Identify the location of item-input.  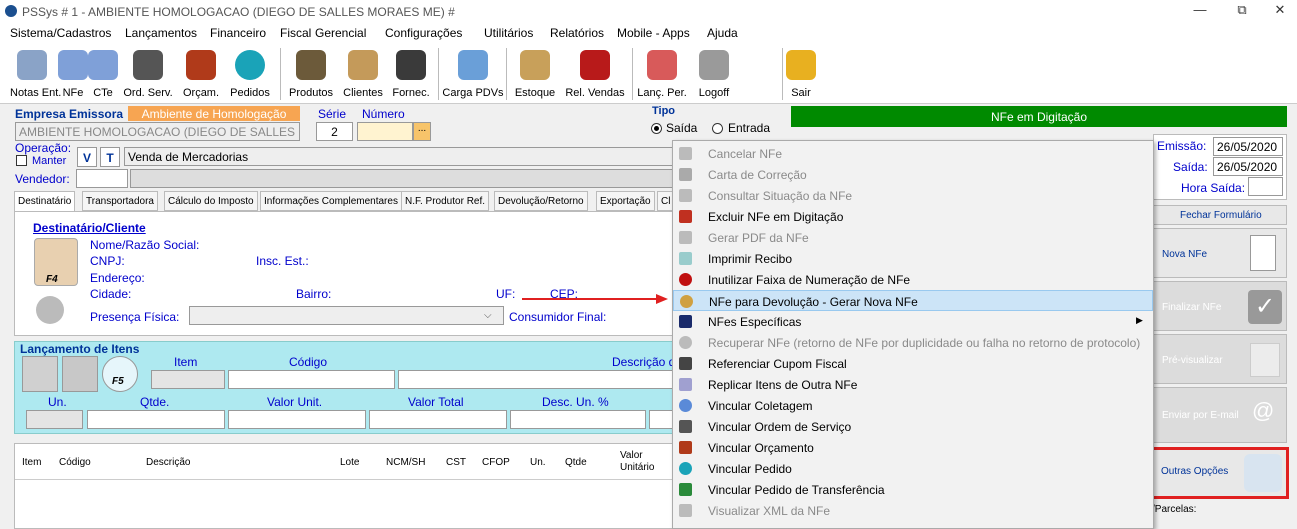
(188, 379).